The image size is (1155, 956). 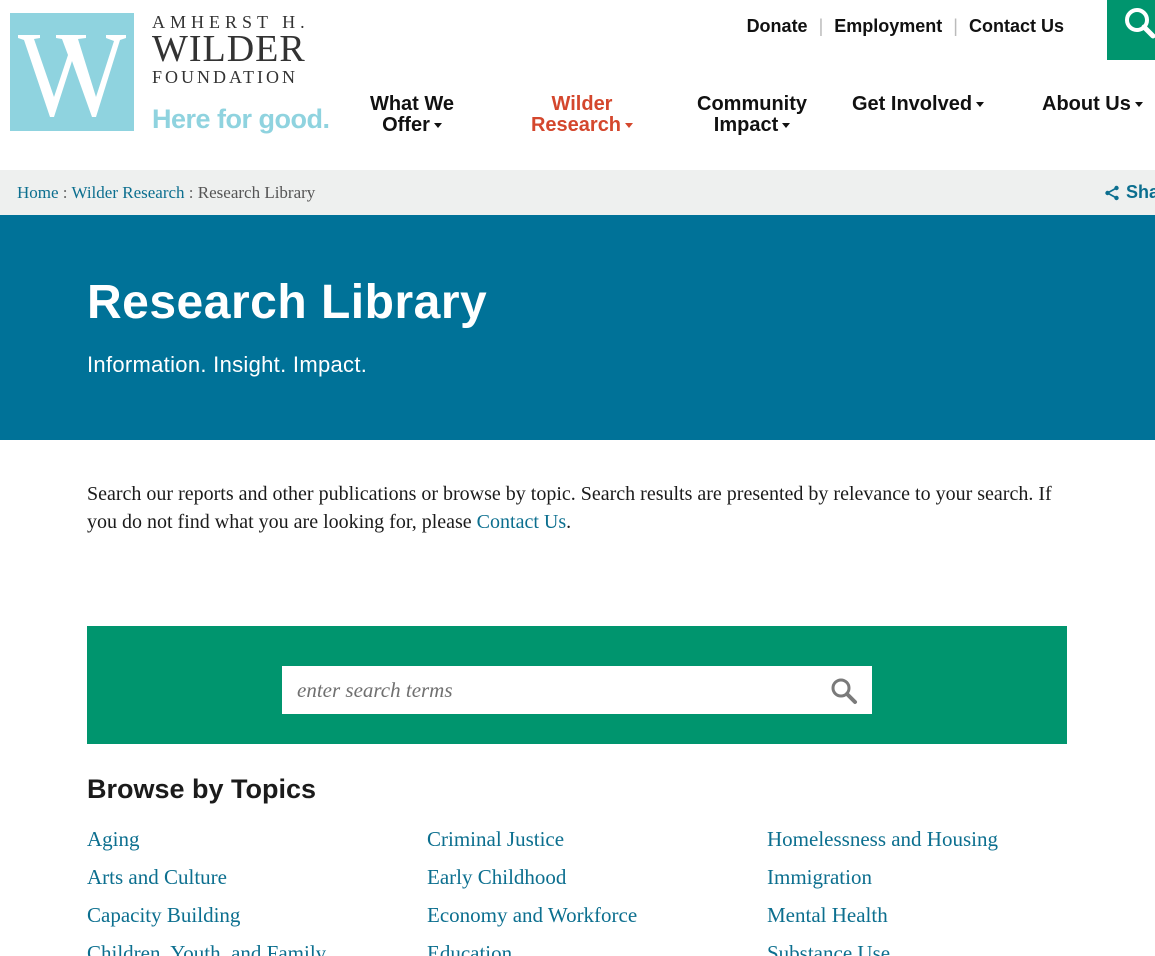 I want to click on topic-link: Capacity Building, so click(x=206, y=915).